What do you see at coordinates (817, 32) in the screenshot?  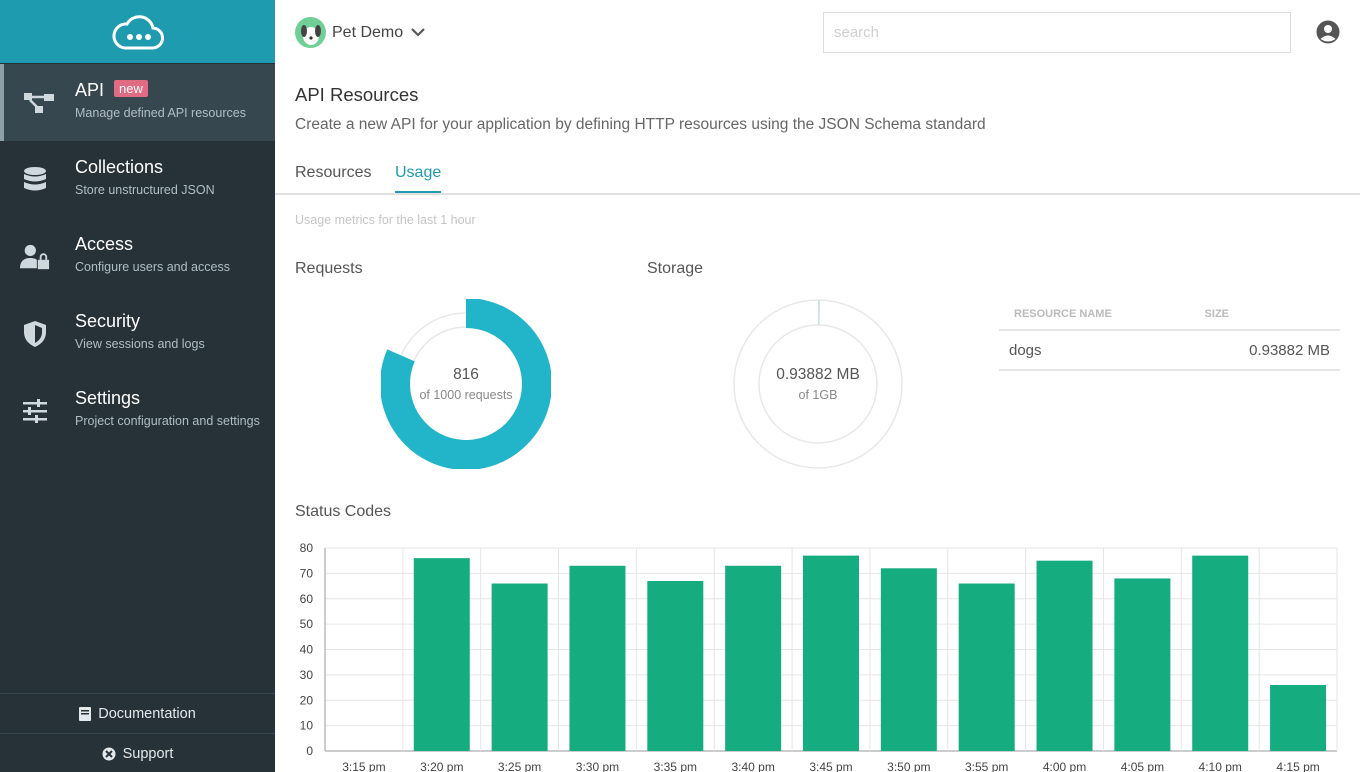 I see `top-bar: Pet Demo` at bounding box center [817, 32].